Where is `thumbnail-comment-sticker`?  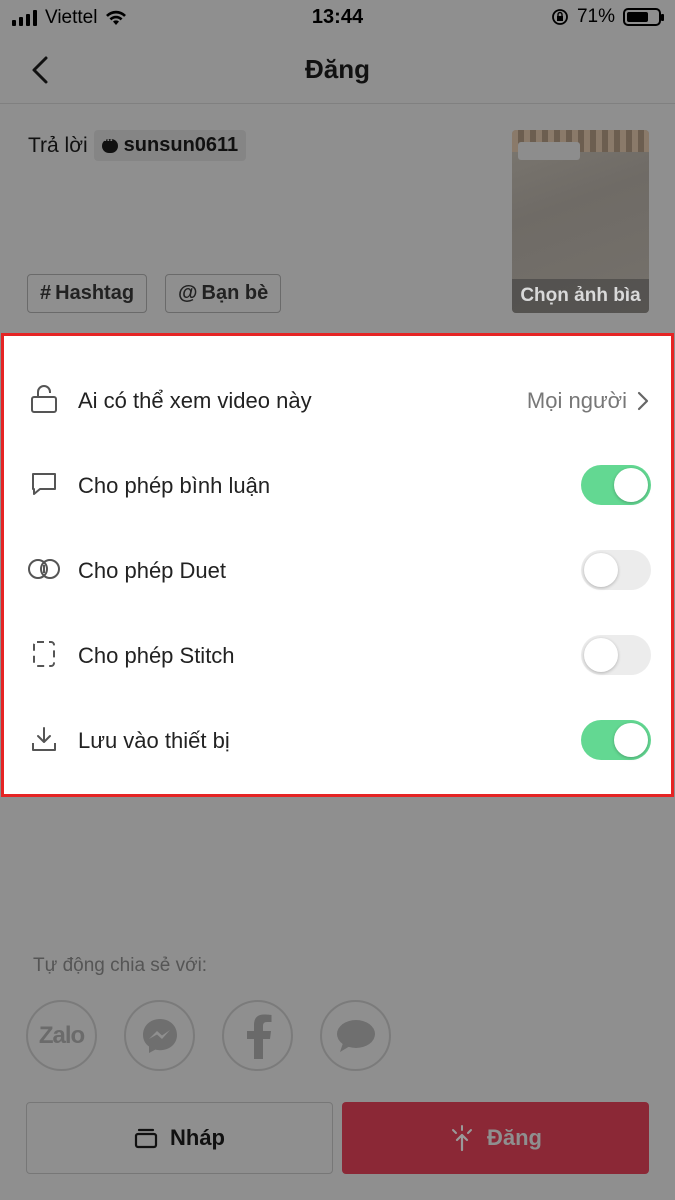 thumbnail-comment-sticker is located at coordinates (549, 151).